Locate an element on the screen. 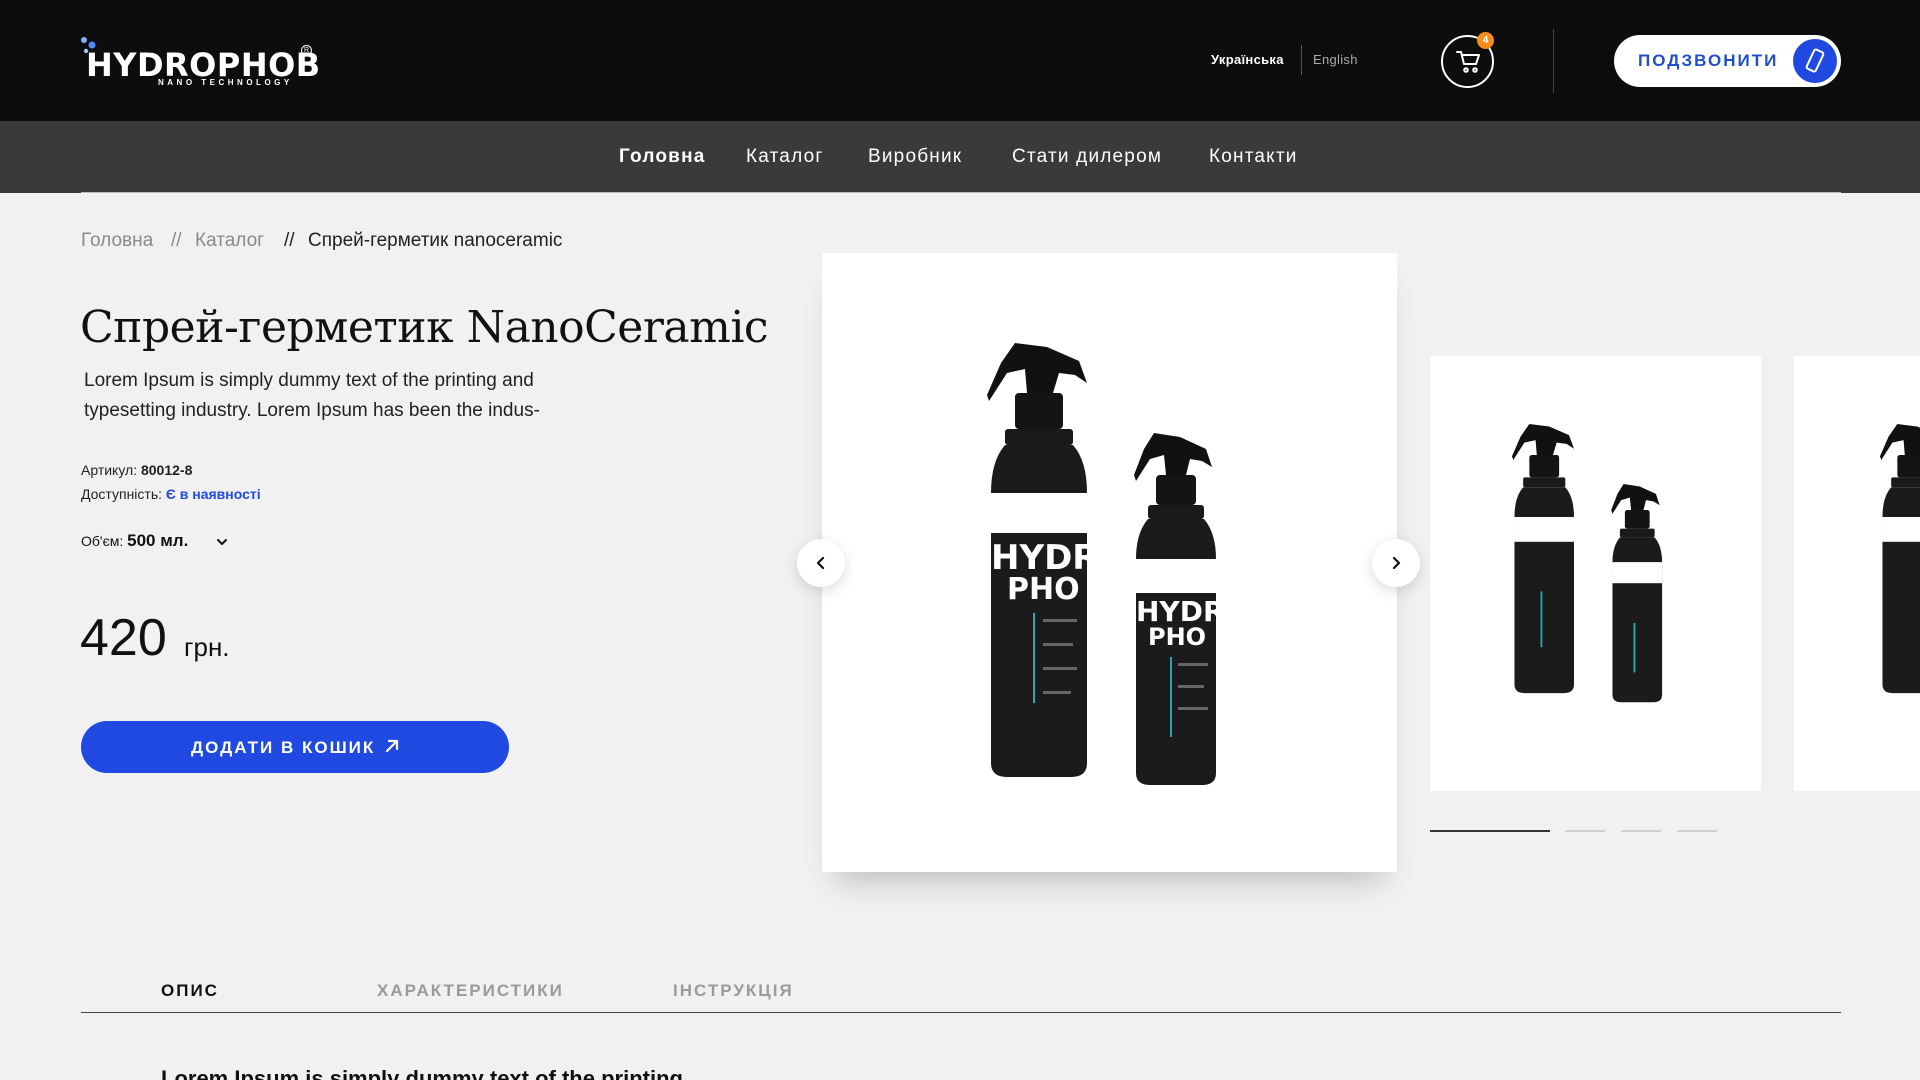 This screenshot has height=1080, width=1920. cart-count-badge: 4 is located at coordinates (1485, 40).